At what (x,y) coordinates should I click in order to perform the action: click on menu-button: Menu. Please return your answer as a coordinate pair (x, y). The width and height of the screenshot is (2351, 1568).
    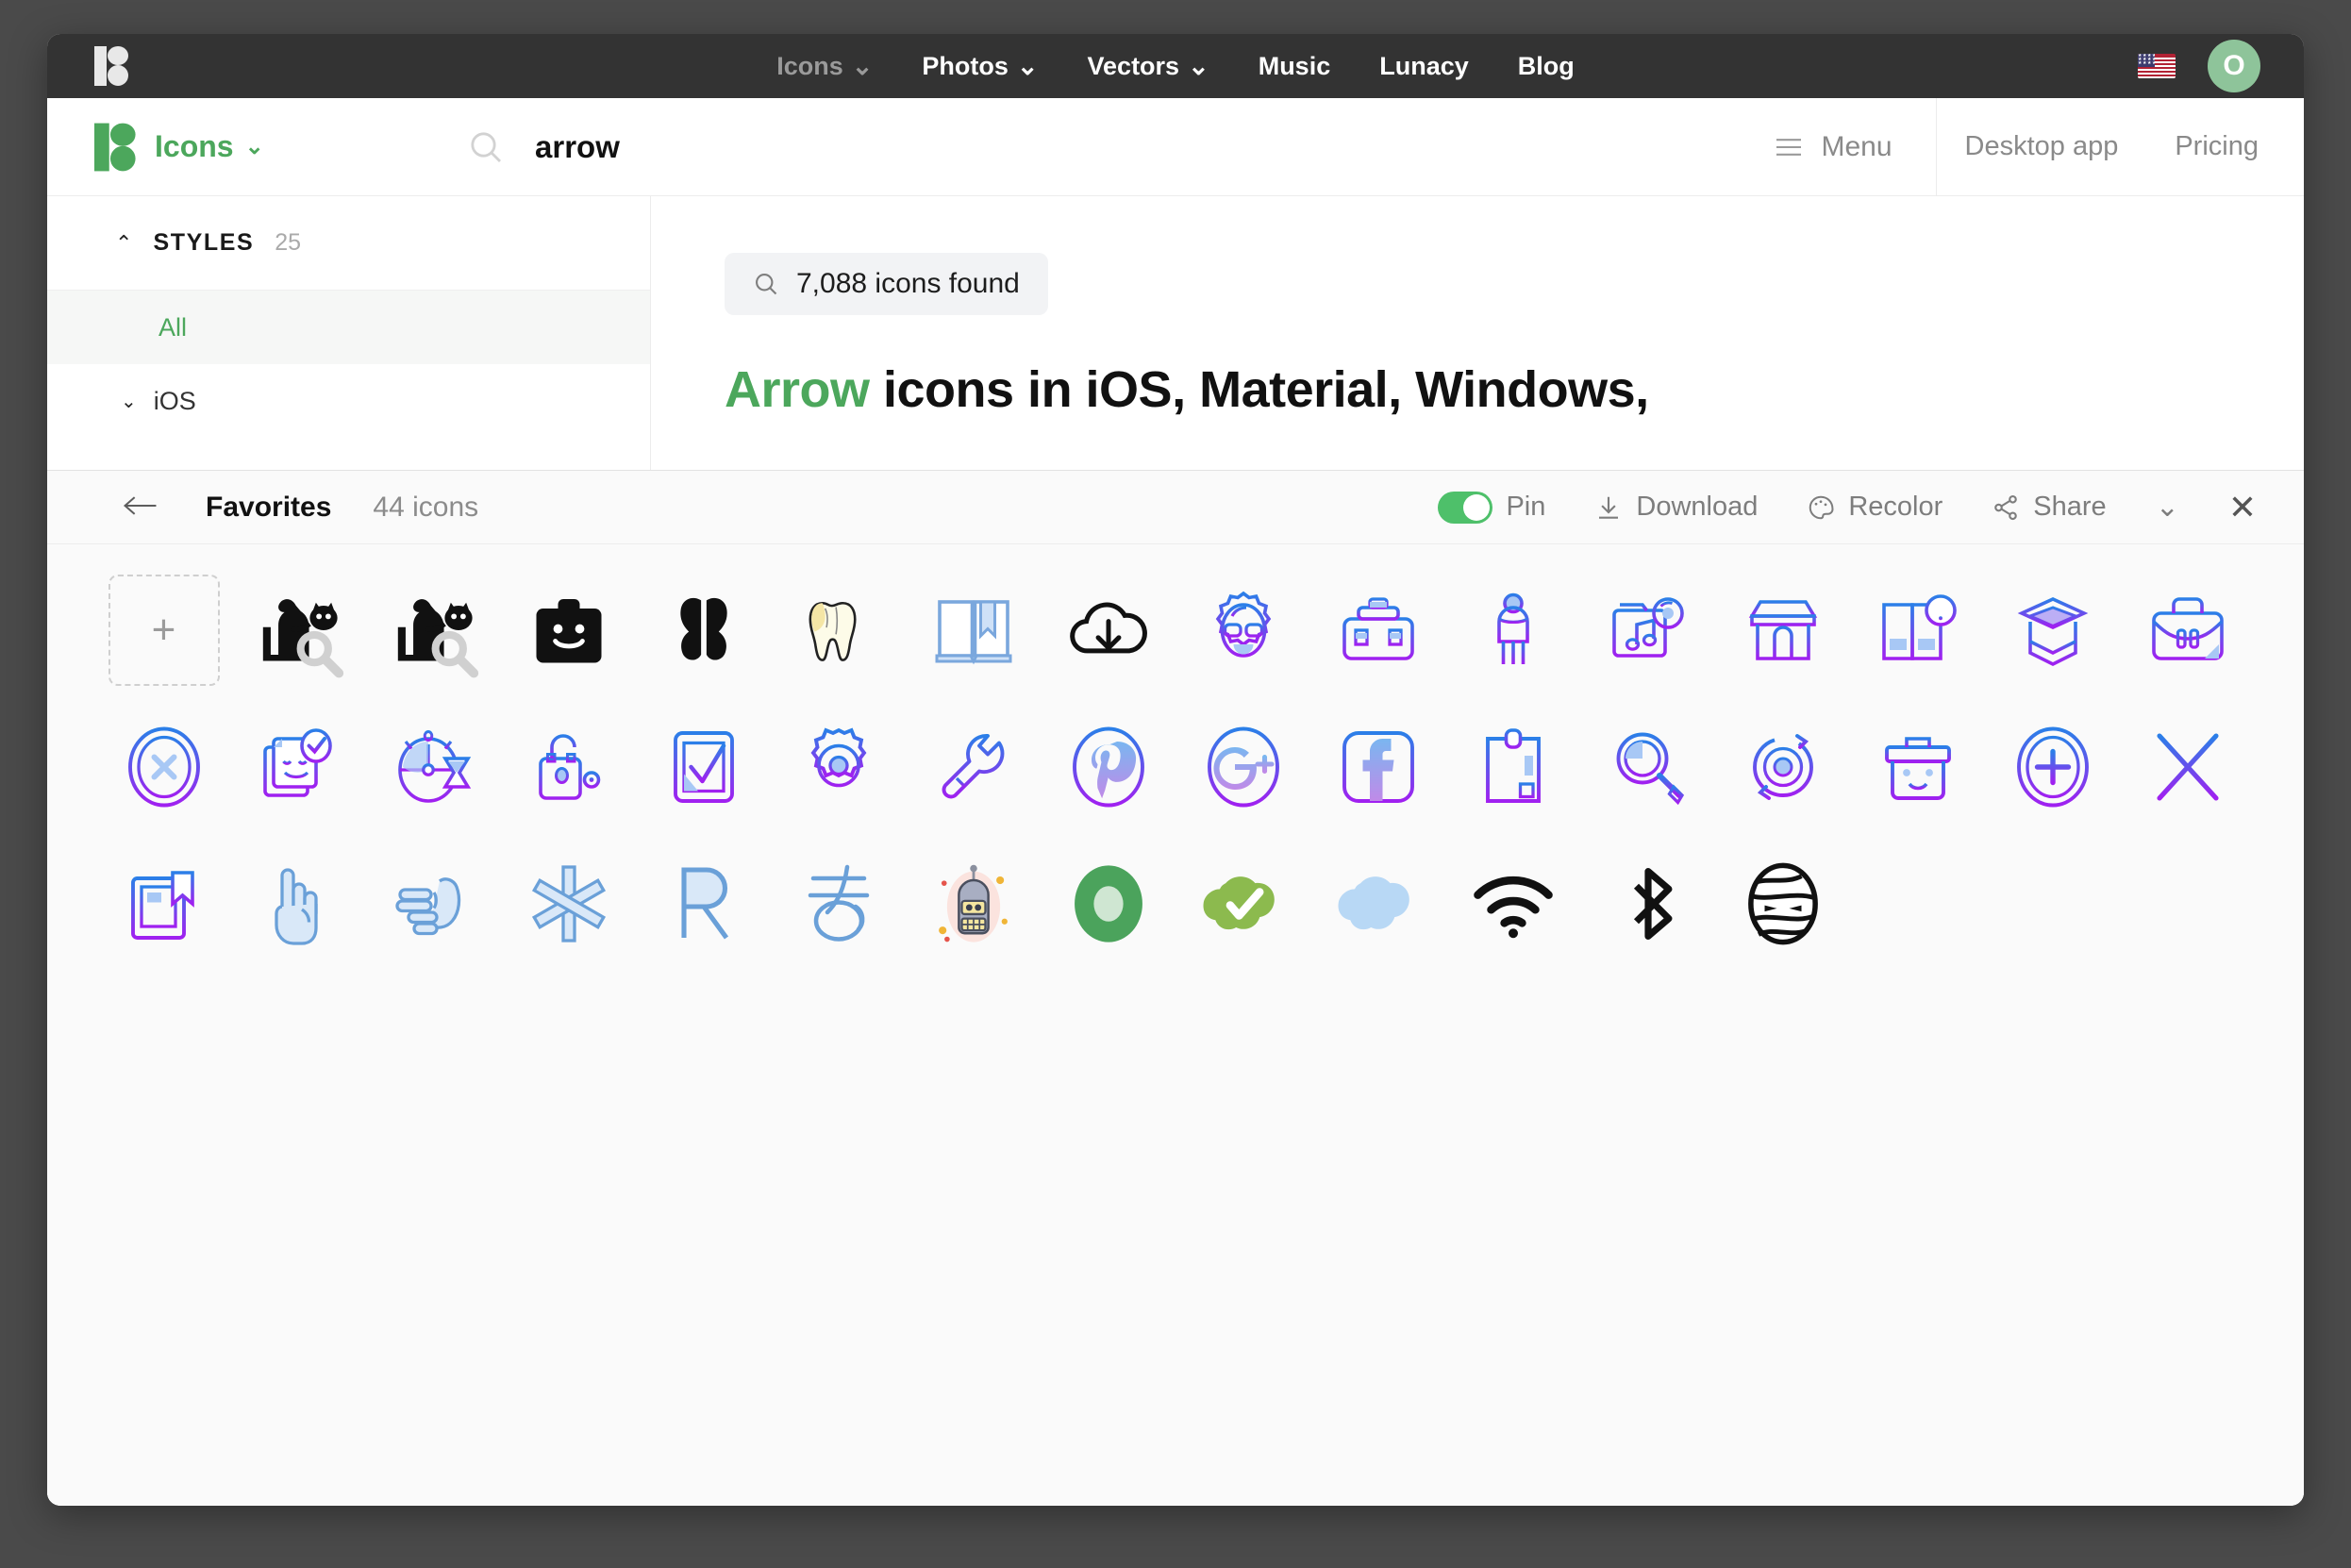
    Looking at the image, I should click on (1832, 147).